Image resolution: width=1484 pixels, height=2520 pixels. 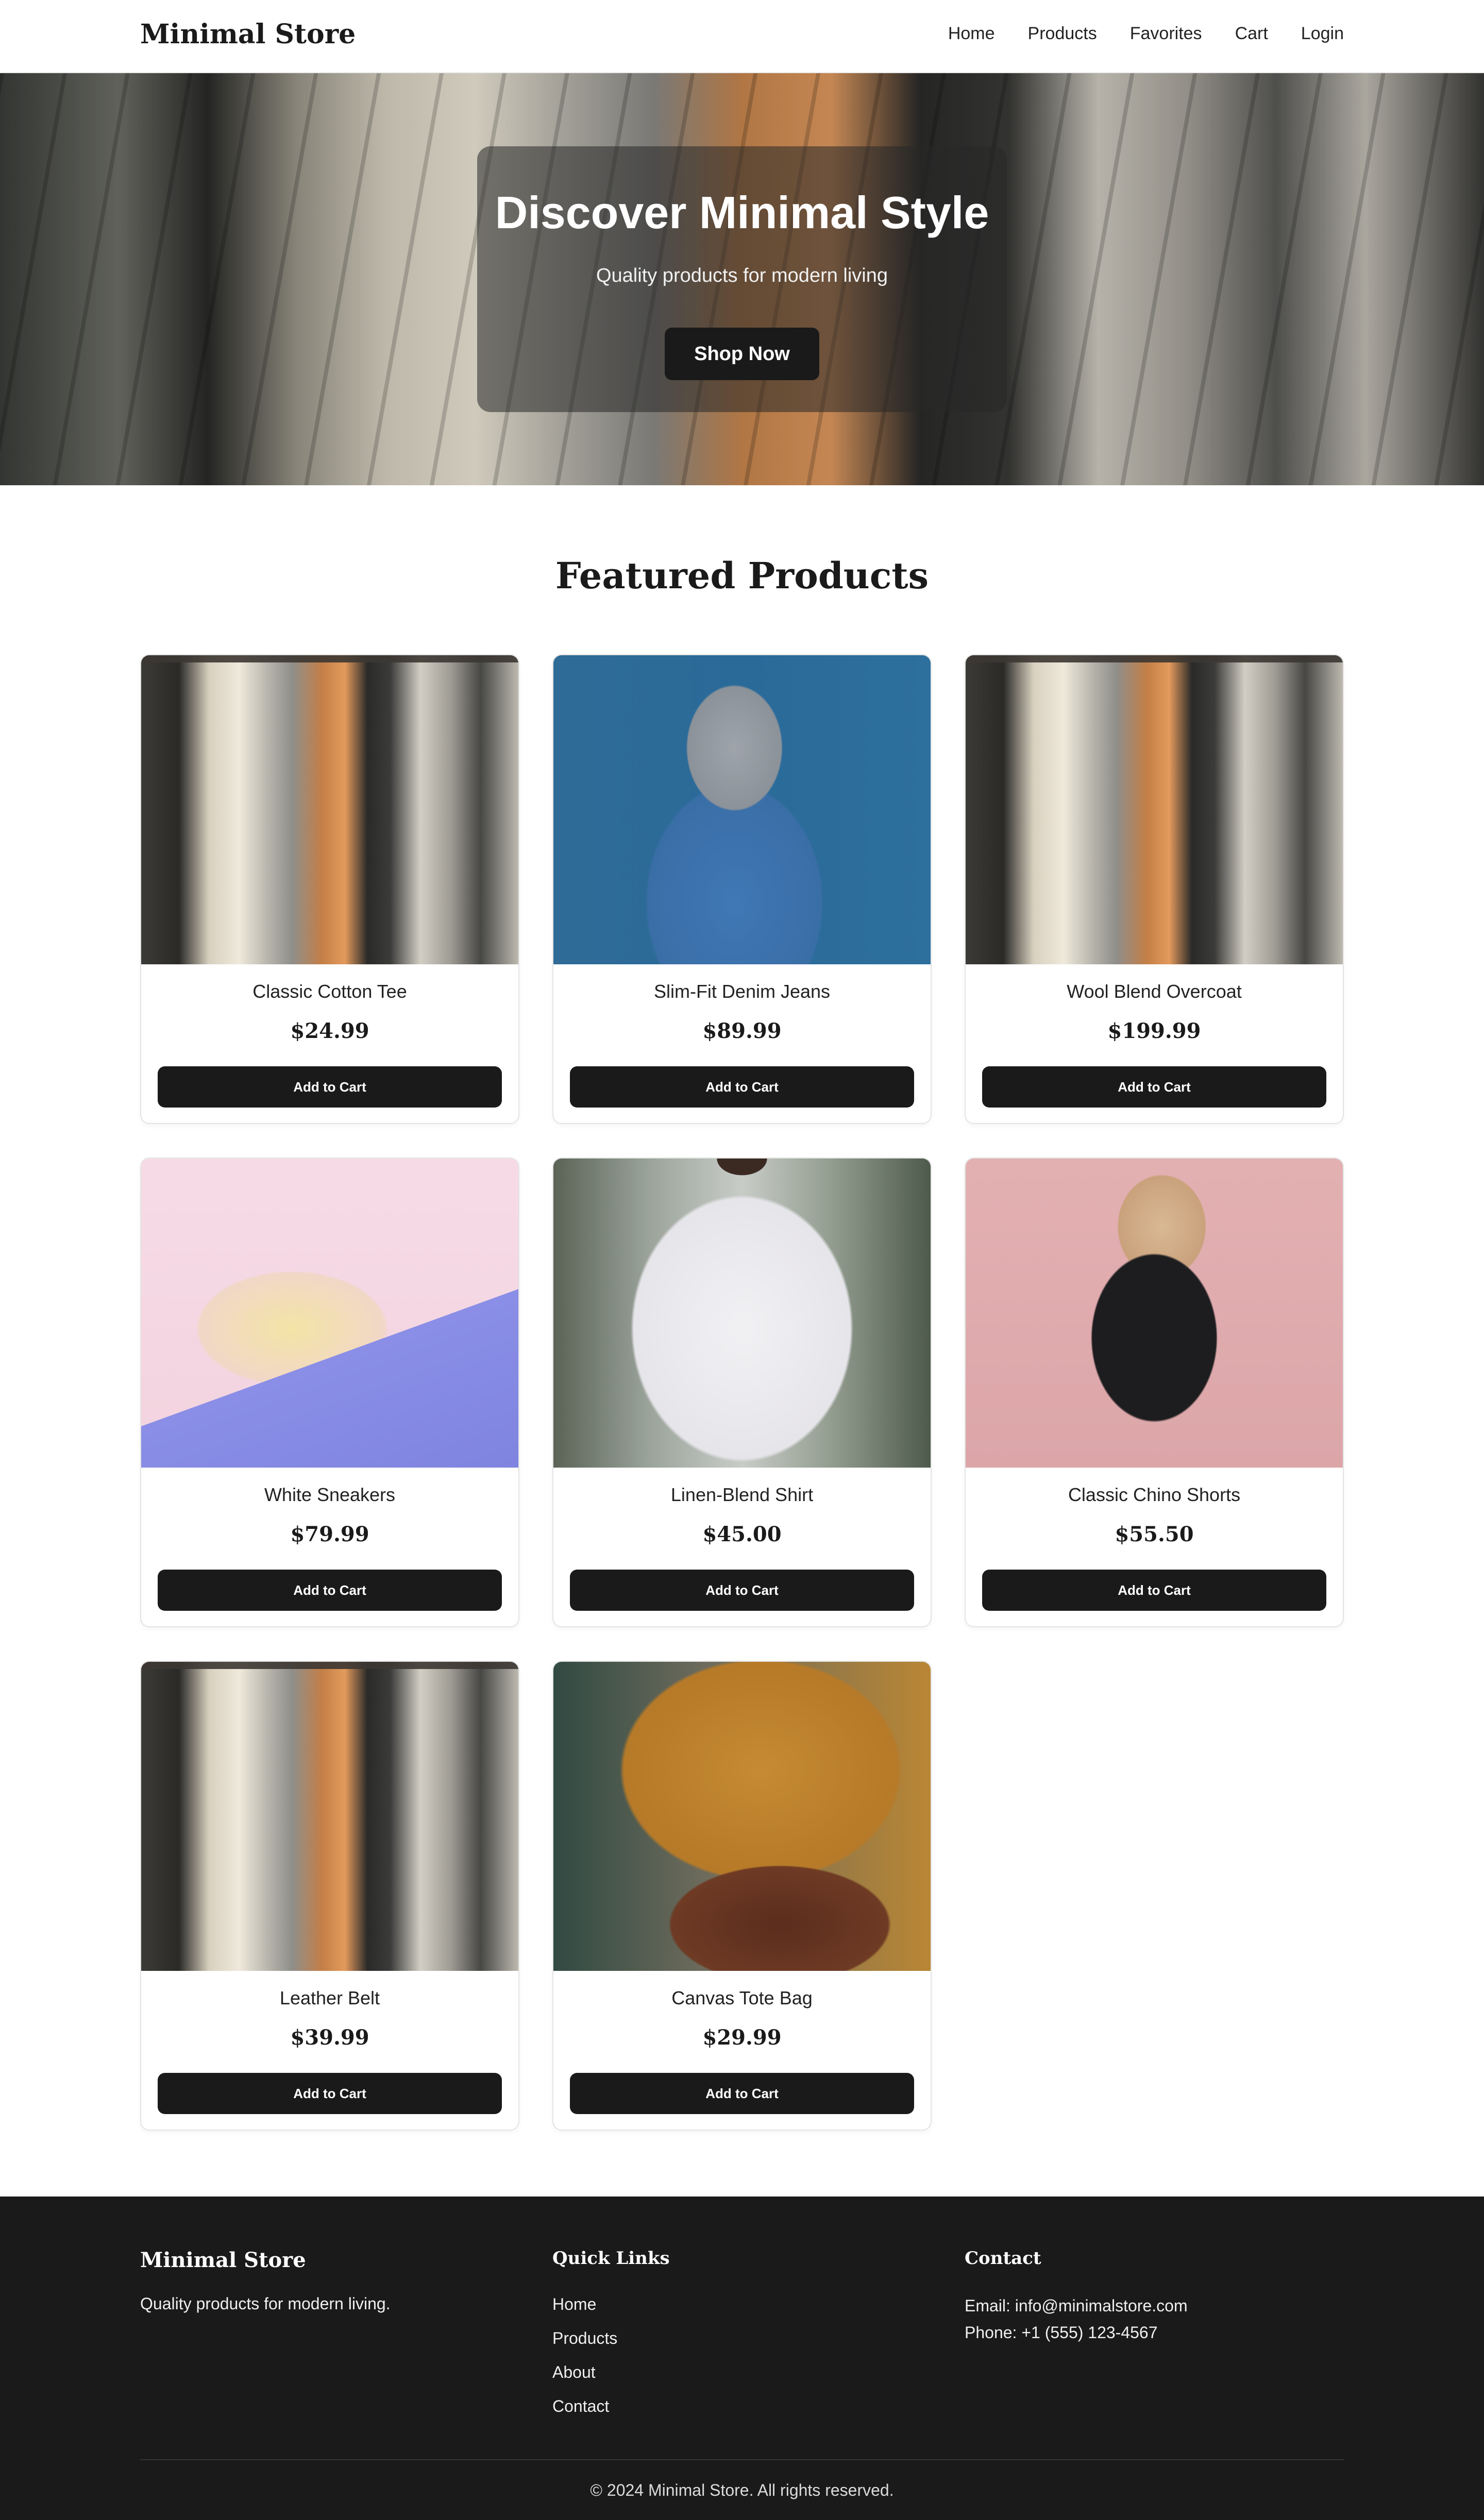 I want to click on product-name: Linen-Blend Shirt, so click(x=742, y=1494).